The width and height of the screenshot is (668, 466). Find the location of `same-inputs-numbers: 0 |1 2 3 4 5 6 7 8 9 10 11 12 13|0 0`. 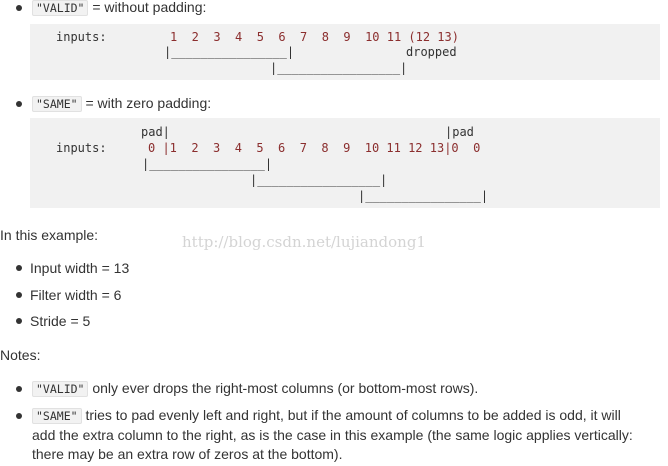

same-inputs-numbers: 0 |1 2 3 4 5 6 7 8 9 10 11 12 13|0 0 is located at coordinates (314, 148).